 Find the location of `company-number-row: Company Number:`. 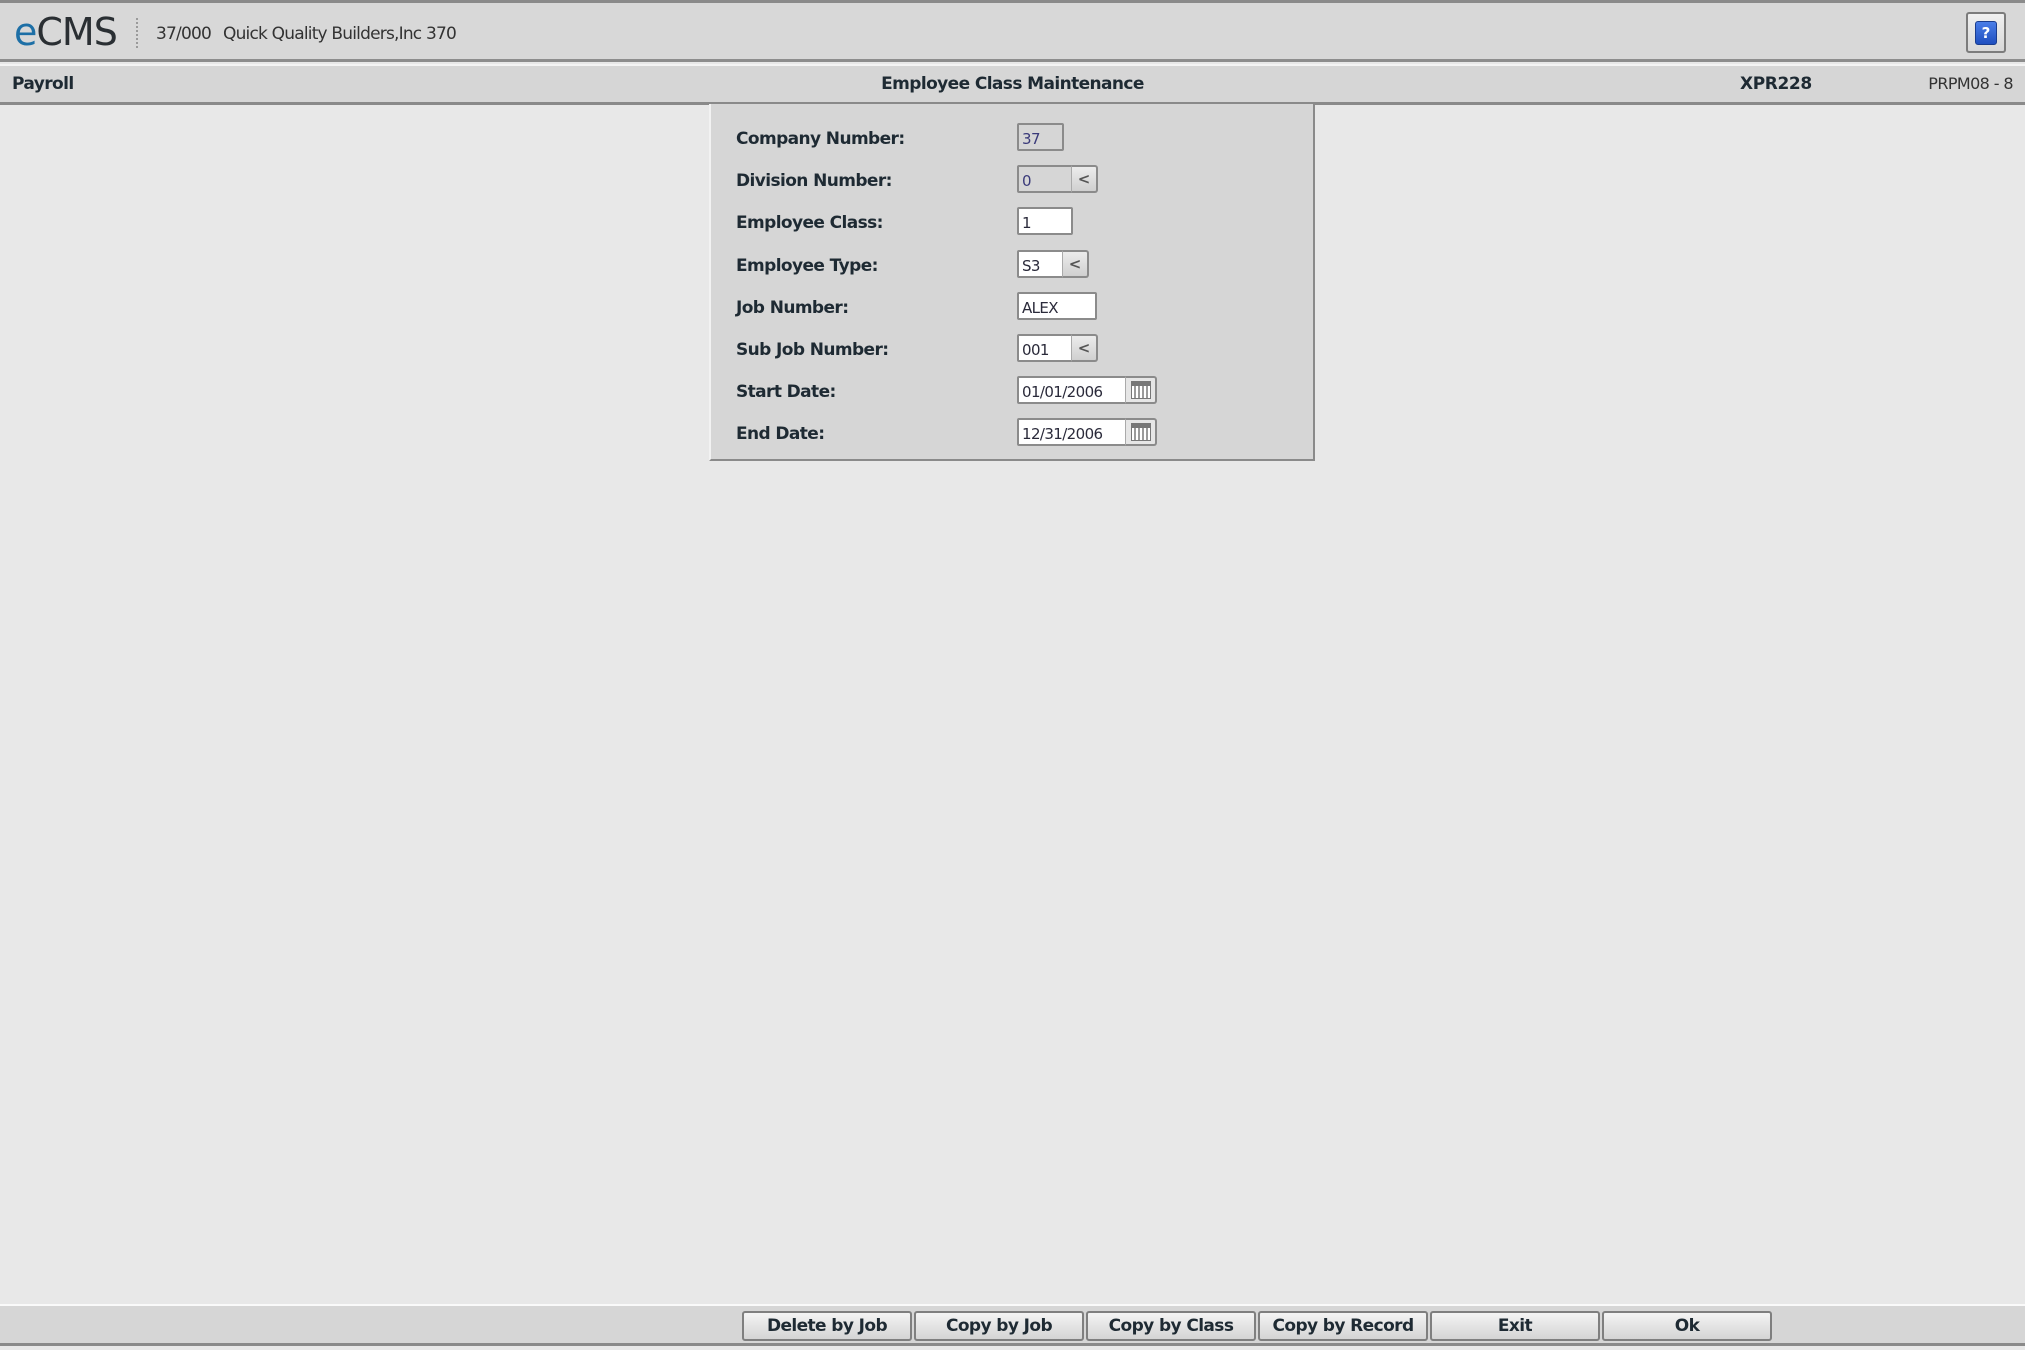

company-number-row: Company Number: is located at coordinates (1012, 137).